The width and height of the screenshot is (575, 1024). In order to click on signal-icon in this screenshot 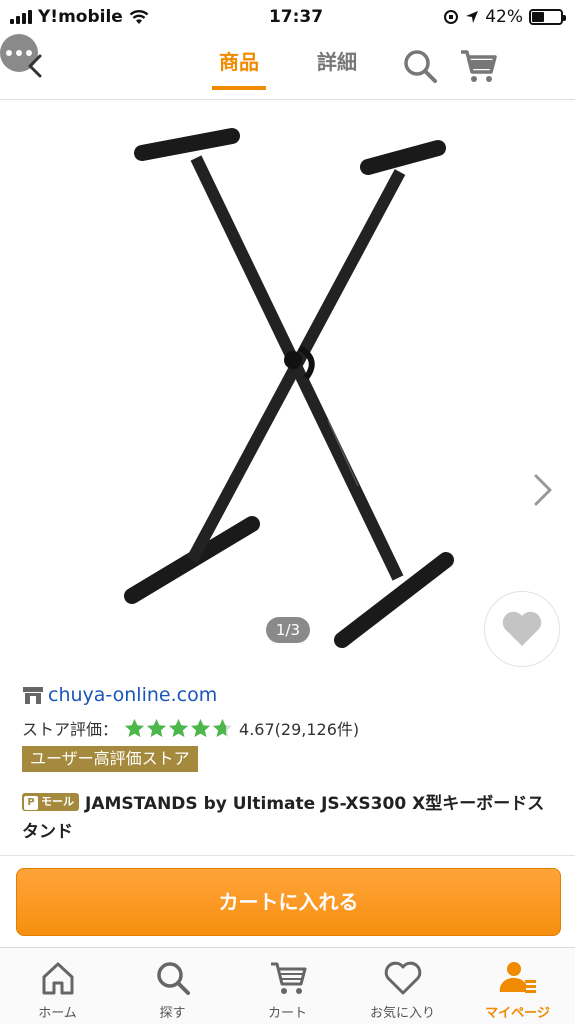, I will do `click(21, 17)`.